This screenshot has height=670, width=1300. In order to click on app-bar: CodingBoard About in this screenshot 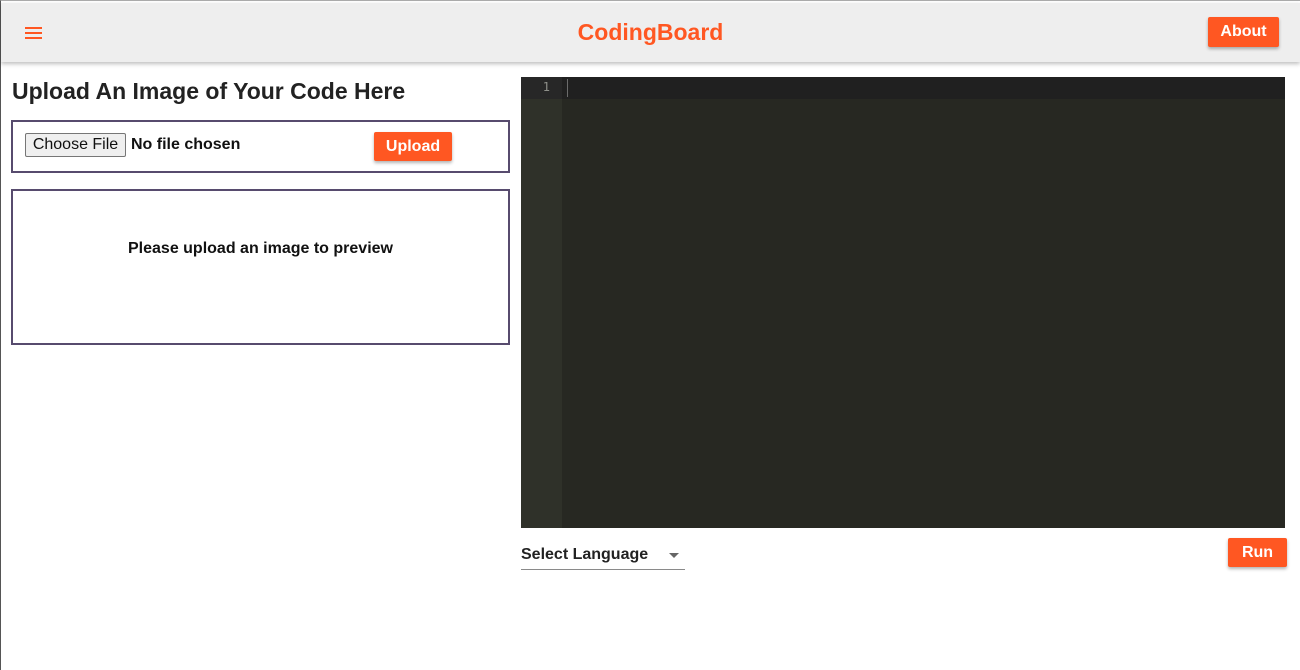, I will do `click(650, 32)`.